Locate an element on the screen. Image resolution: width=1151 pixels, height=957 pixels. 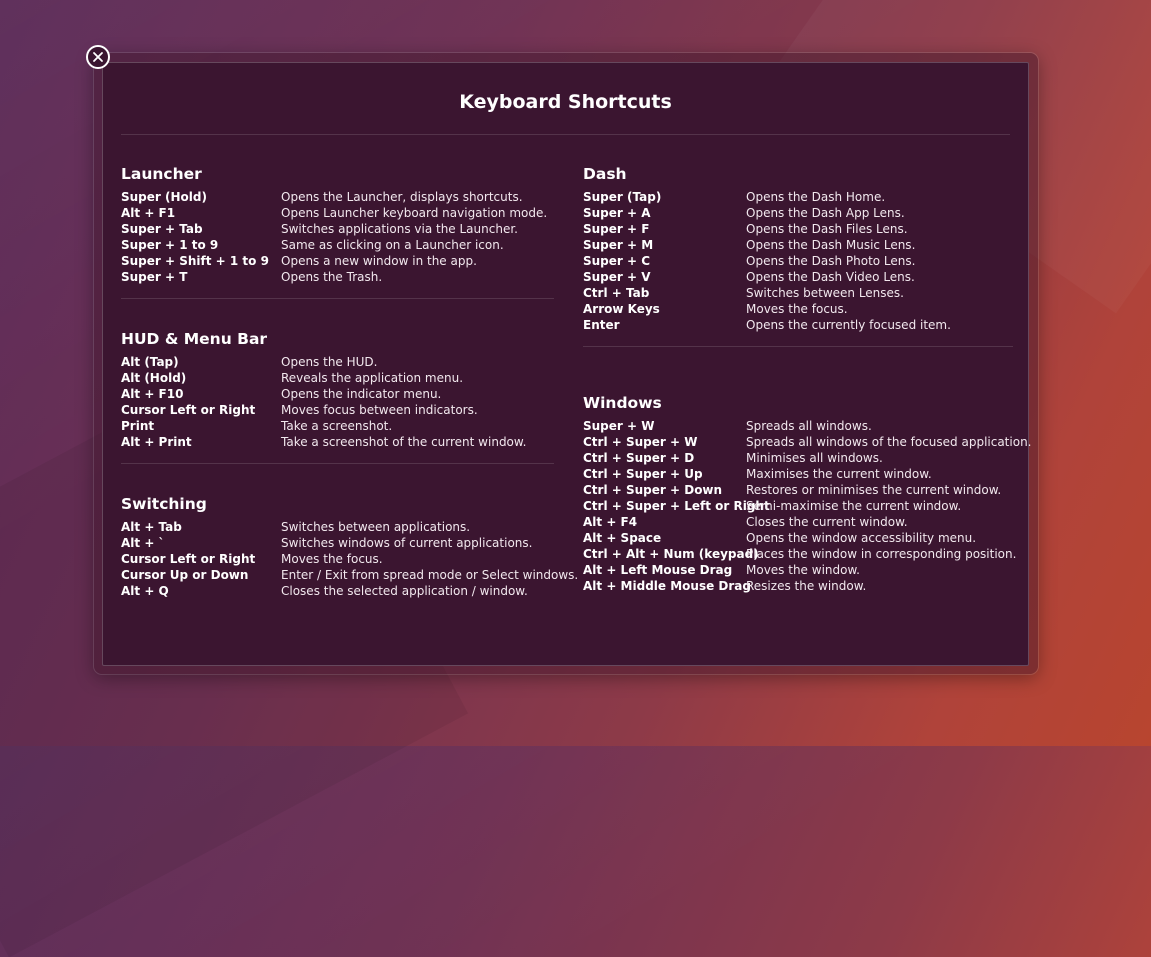
shortcut-row: Super + M Opens the Dash Music Lens. is located at coordinates (798, 245).